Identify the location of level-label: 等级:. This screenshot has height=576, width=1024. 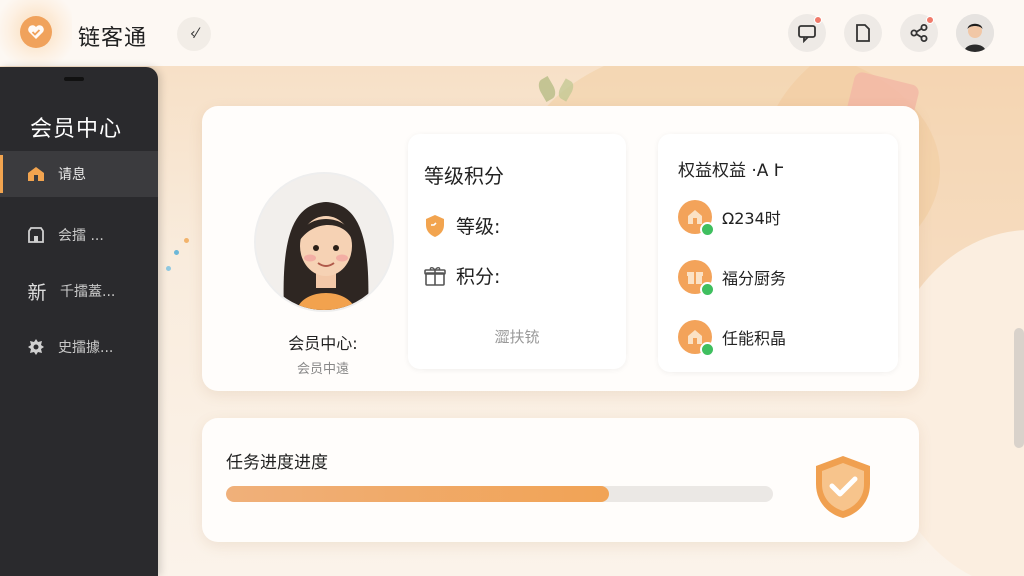
(478, 227).